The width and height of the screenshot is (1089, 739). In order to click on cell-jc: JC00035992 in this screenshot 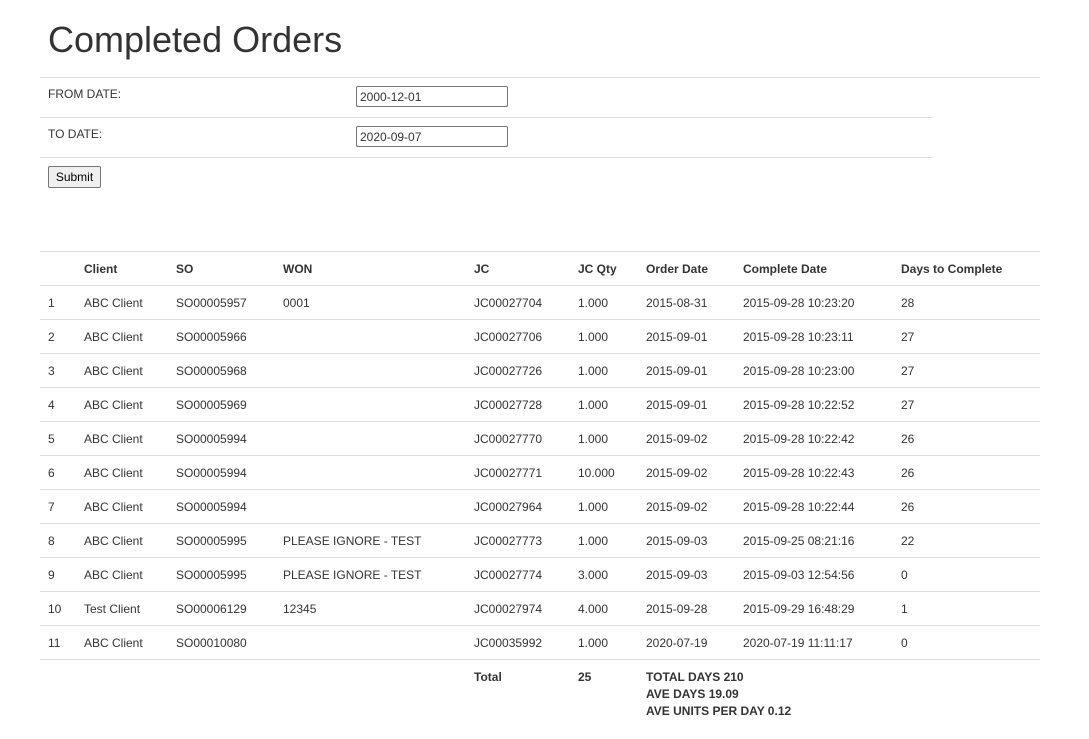, I will do `click(518, 642)`.